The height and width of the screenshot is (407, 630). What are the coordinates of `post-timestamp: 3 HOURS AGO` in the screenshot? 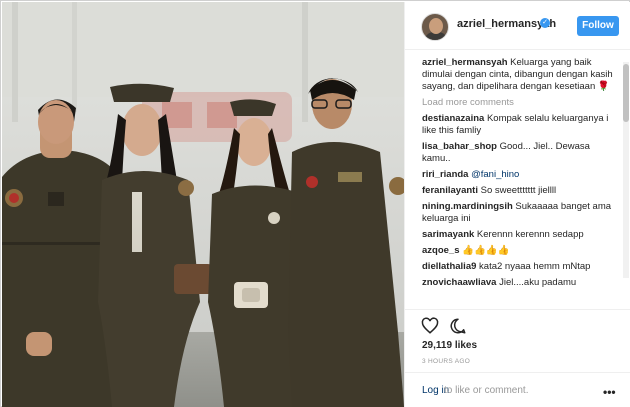 It's located at (446, 361).